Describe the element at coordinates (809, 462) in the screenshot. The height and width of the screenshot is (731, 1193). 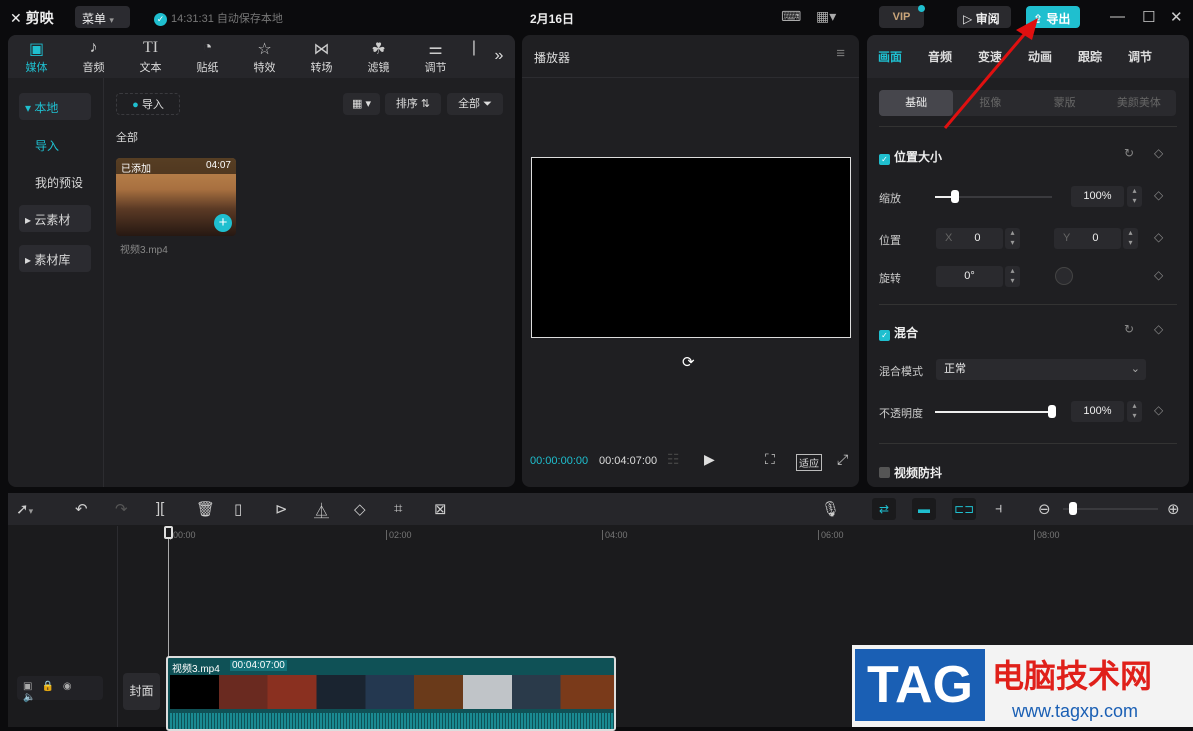
I see `fit-button: 适应` at that location.